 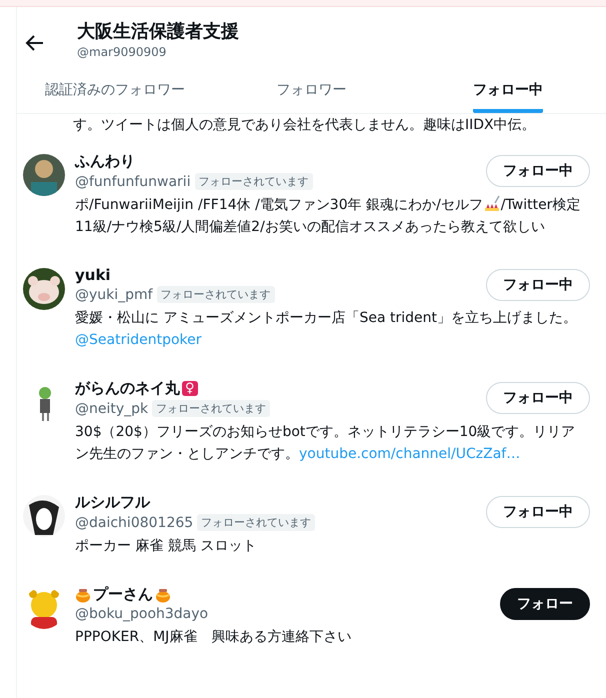 What do you see at coordinates (127, 388) in the screenshot?
I see `user-name: がらんのネイ丸` at bounding box center [127, 388].